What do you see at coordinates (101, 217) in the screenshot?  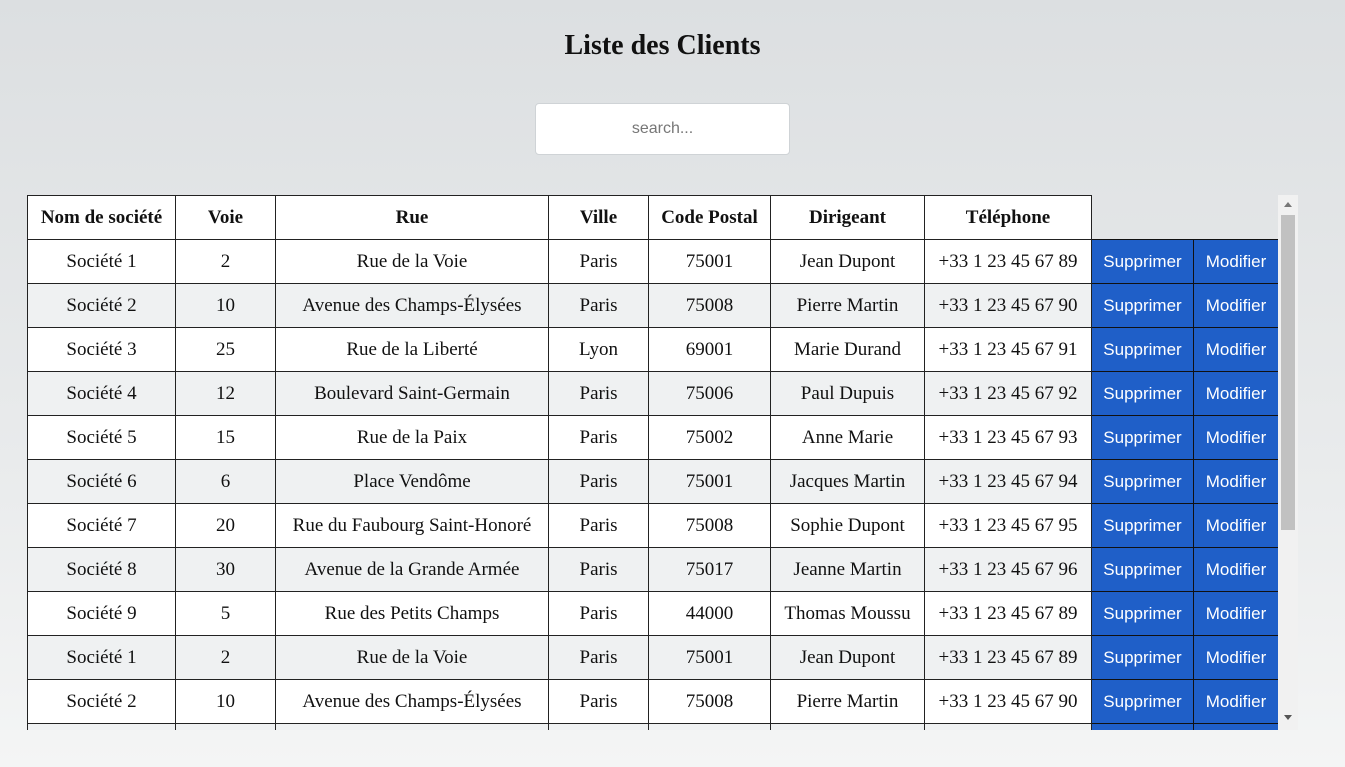 I see `header-company: Nom de société` at bounding box center [101, 217].